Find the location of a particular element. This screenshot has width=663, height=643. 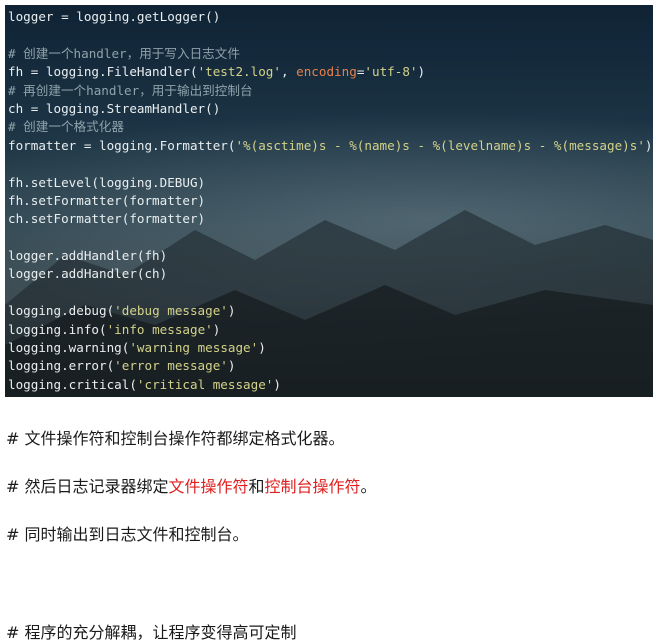

code-comment: # 创建一个格式化器 is located at coordinates (66, 127).